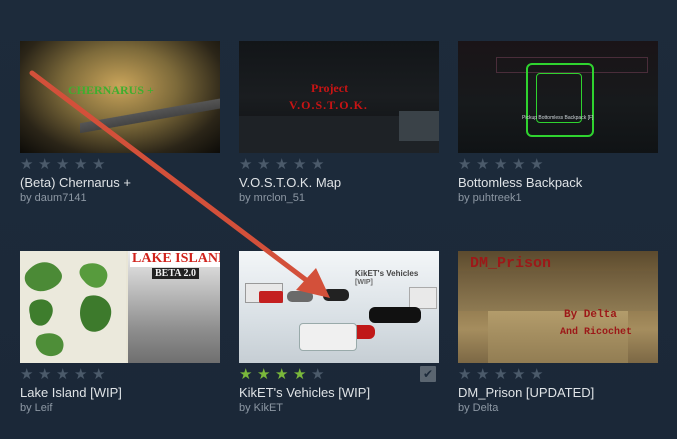 The height and width of the screenshot is (439, 677). Describe the element at coordinates (423, 298) in the screenshot. I see `bus-small-graphic` at that location.